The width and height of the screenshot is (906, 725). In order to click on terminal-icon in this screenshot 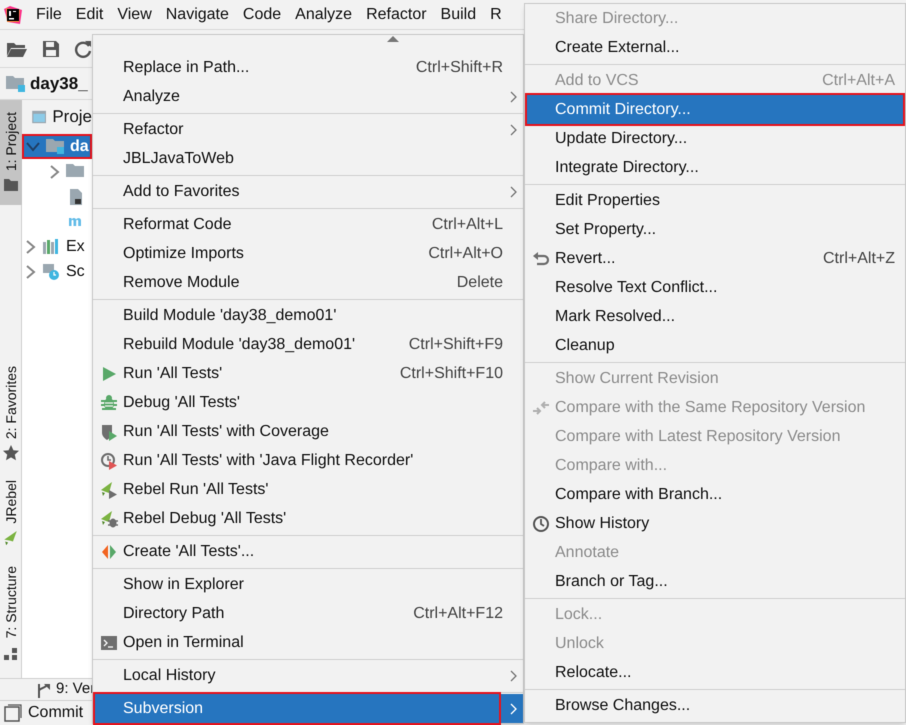, I will do `click(109, 643)`.